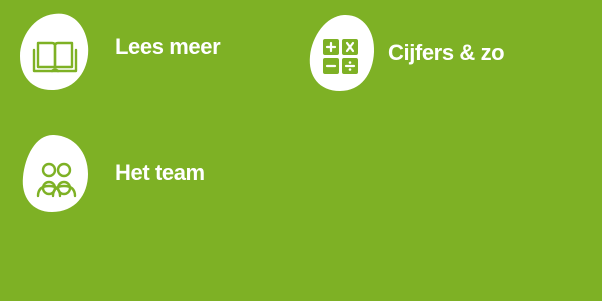 This screenshot has width=602, height=301. I want to click on lees-meer-blob, so click(54, 52).